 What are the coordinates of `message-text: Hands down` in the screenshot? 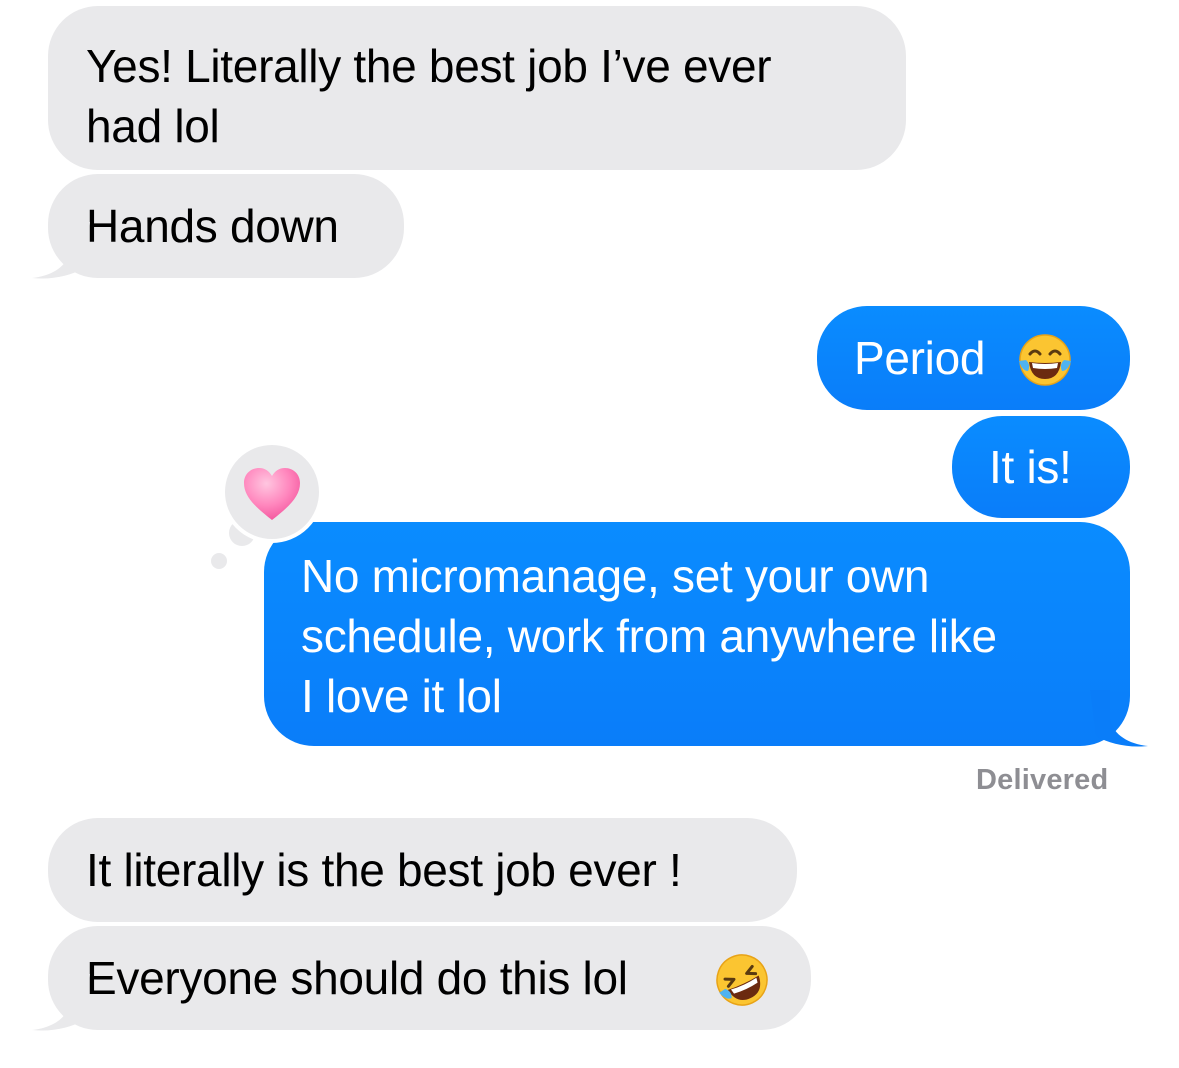 It's located at (212, 226).